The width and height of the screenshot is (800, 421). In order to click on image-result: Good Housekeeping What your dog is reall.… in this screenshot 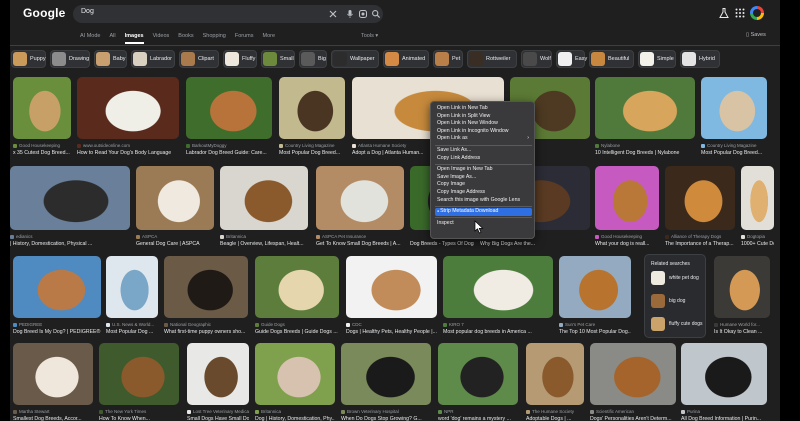, I will do `click(627, 208)`.